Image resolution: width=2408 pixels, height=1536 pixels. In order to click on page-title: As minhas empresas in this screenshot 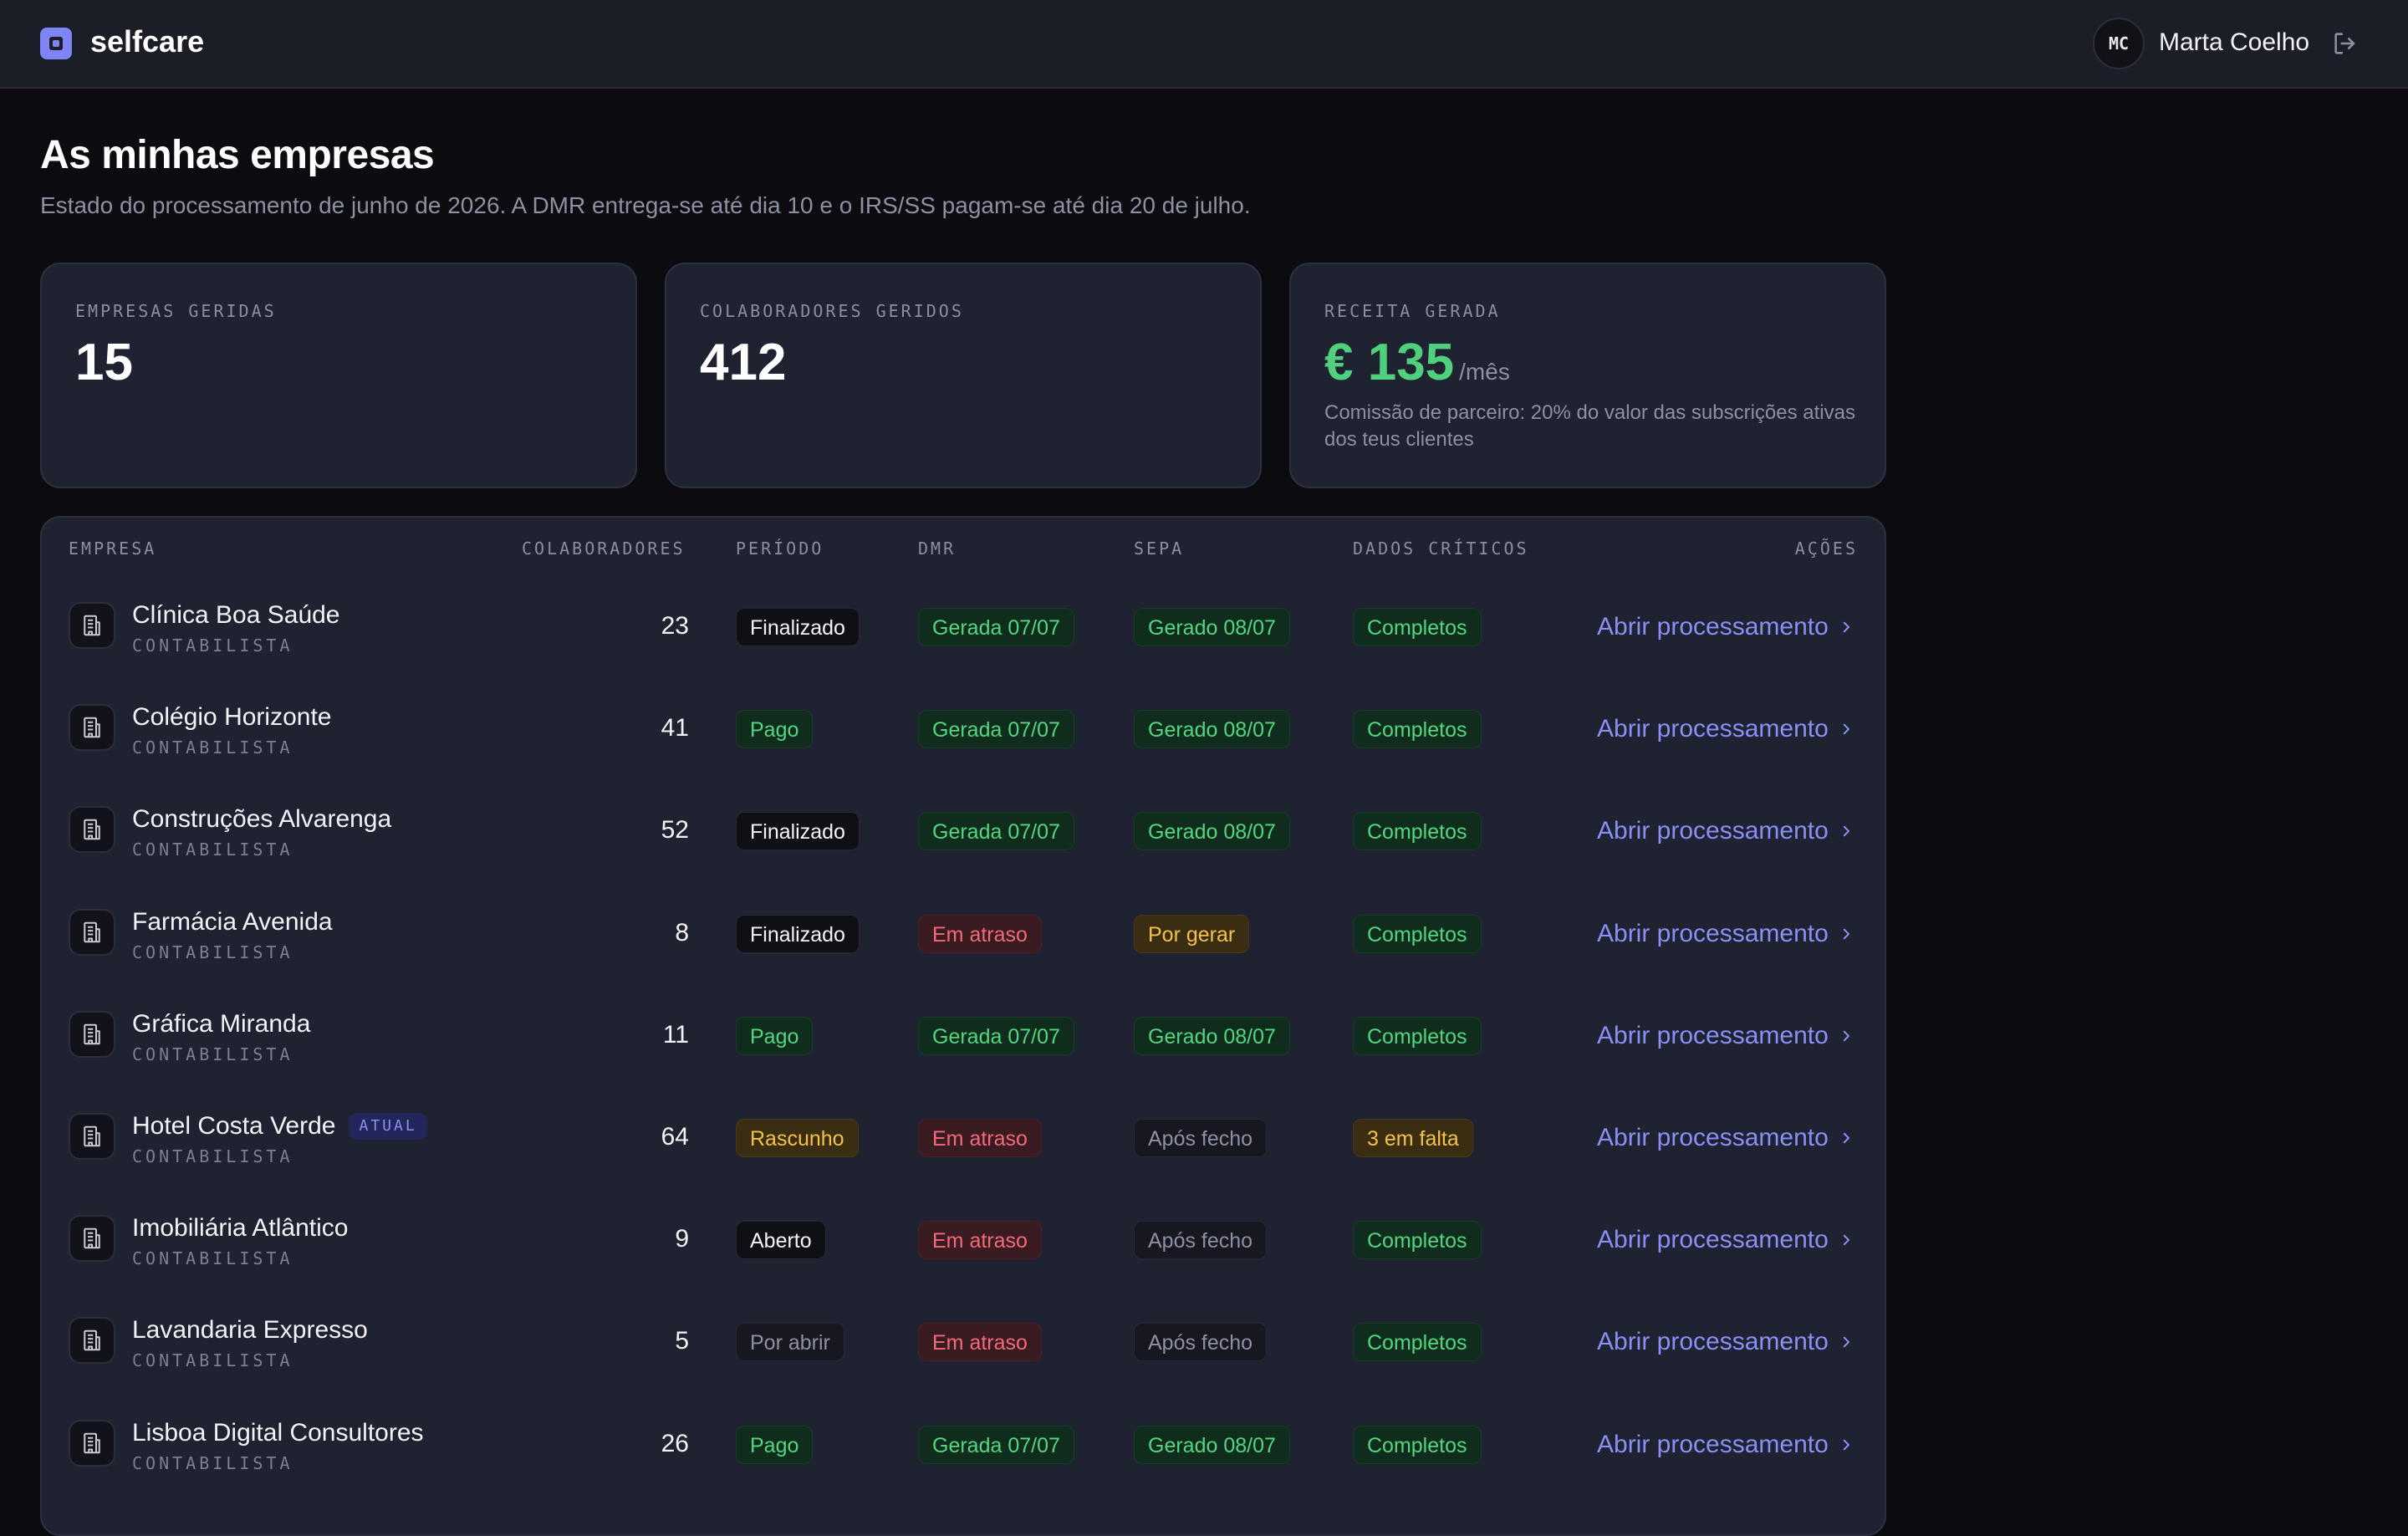, I will do `click(237, 155)`.